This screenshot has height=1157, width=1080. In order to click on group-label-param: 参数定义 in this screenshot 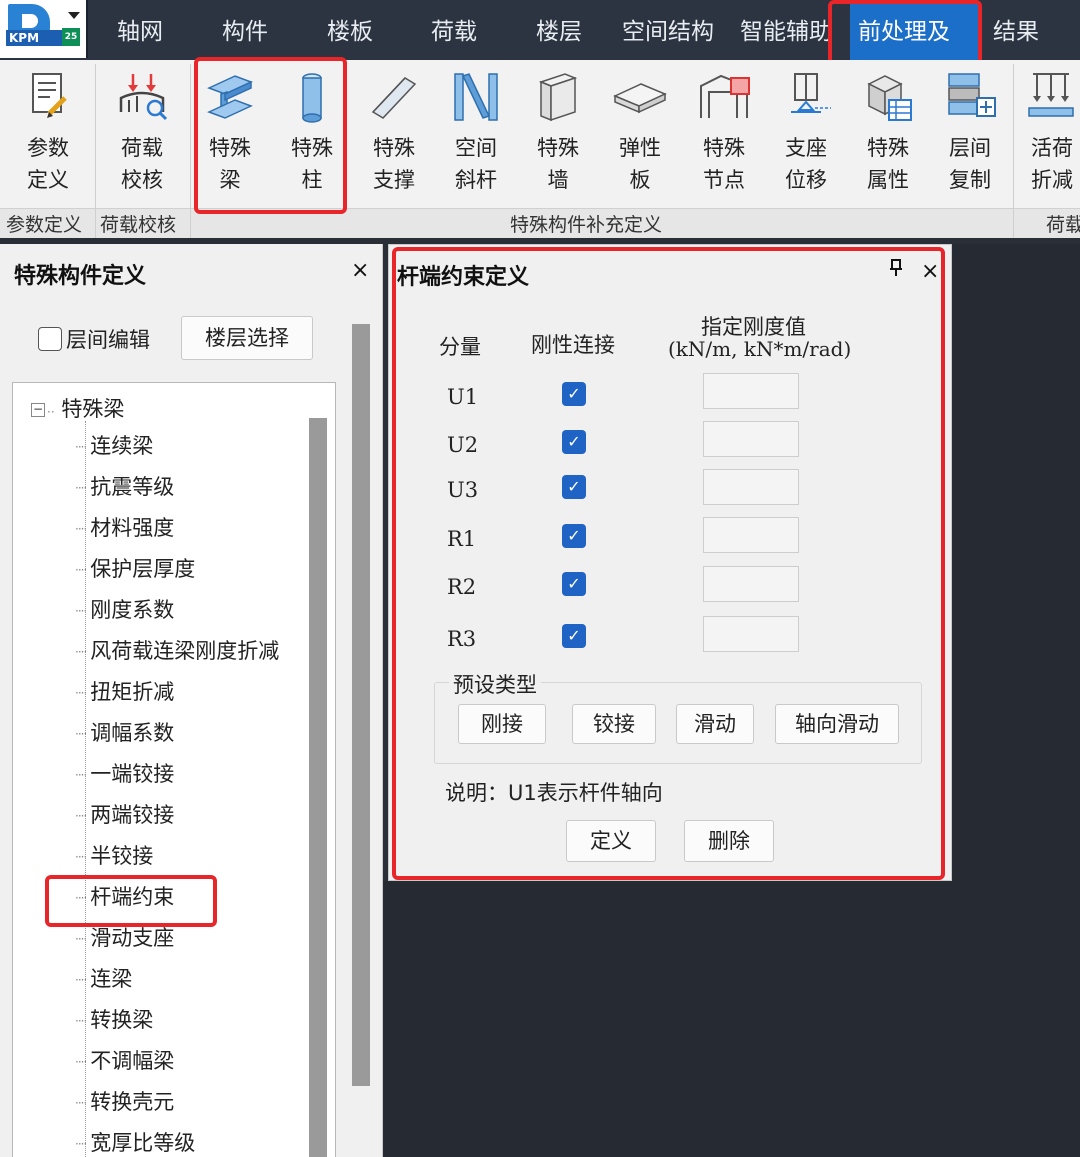, I will do `click(44, 225)`.